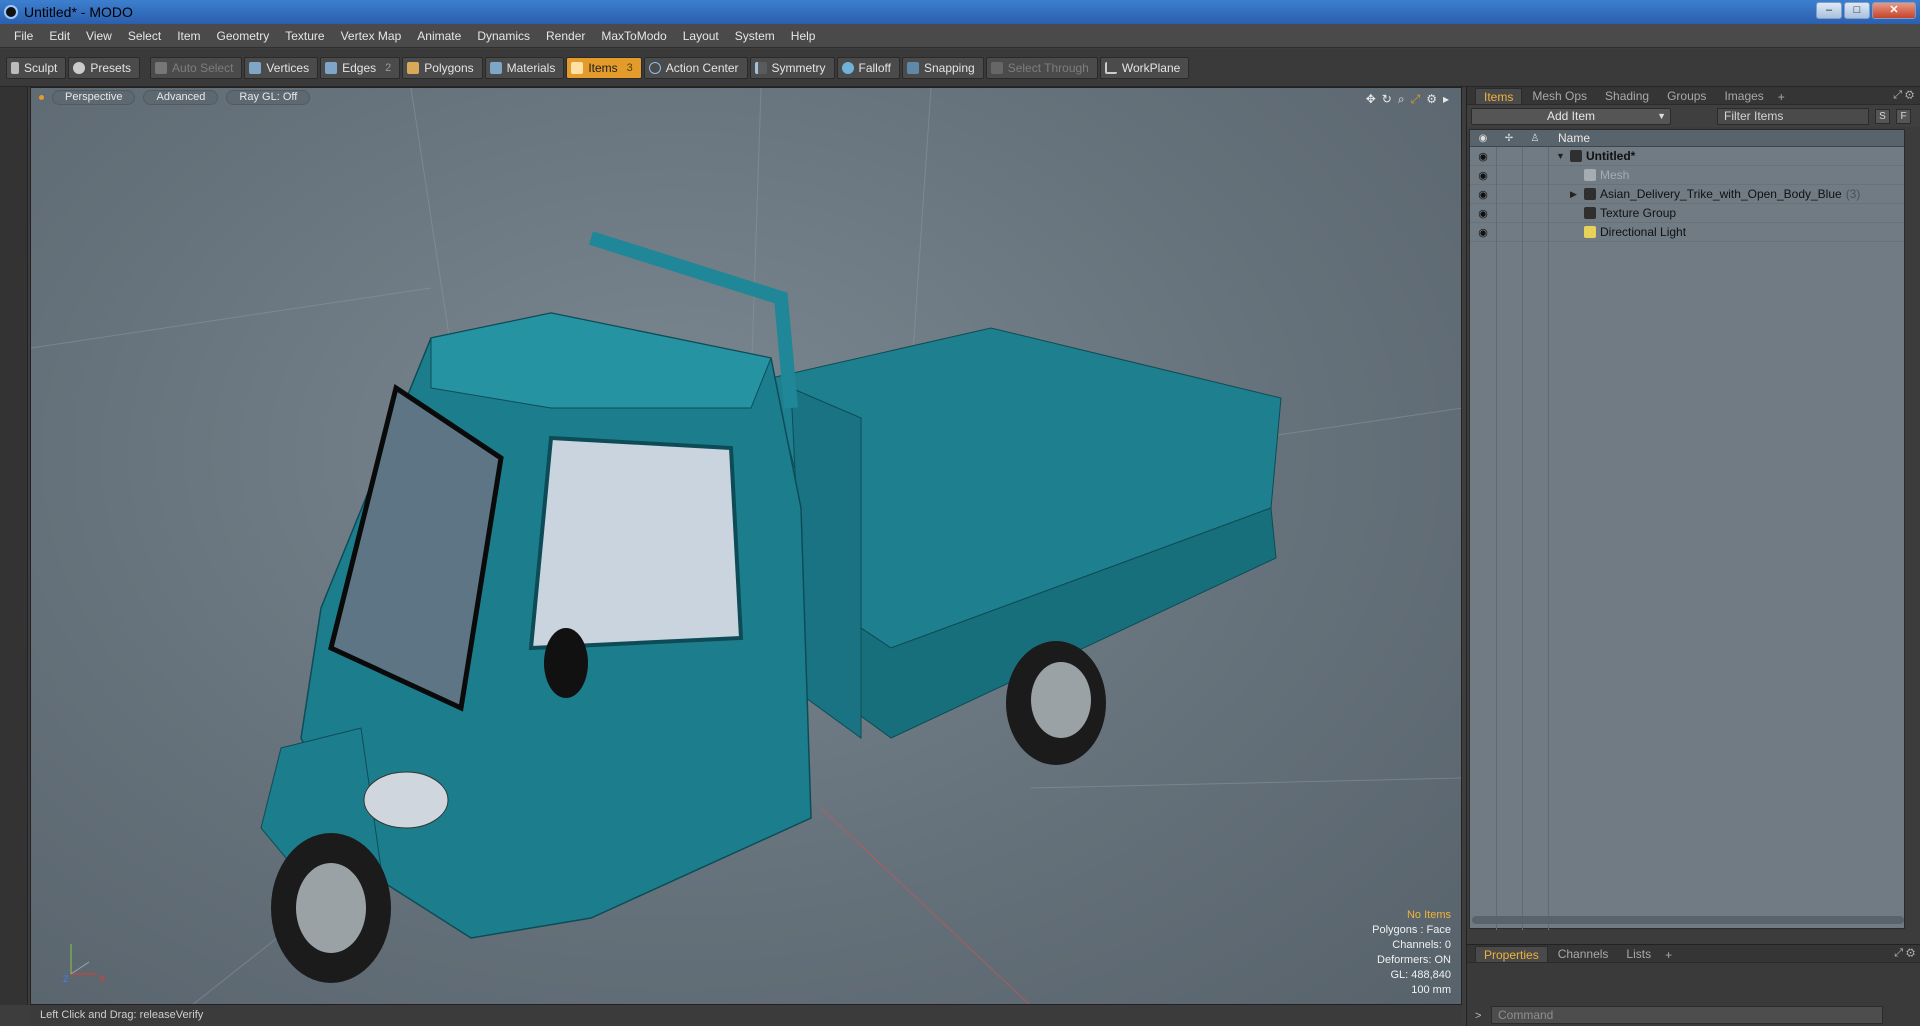 Image resolution: width=1920 pixels, height=1026 pixels. I want to click on items-label: Items, so click(603, 67).